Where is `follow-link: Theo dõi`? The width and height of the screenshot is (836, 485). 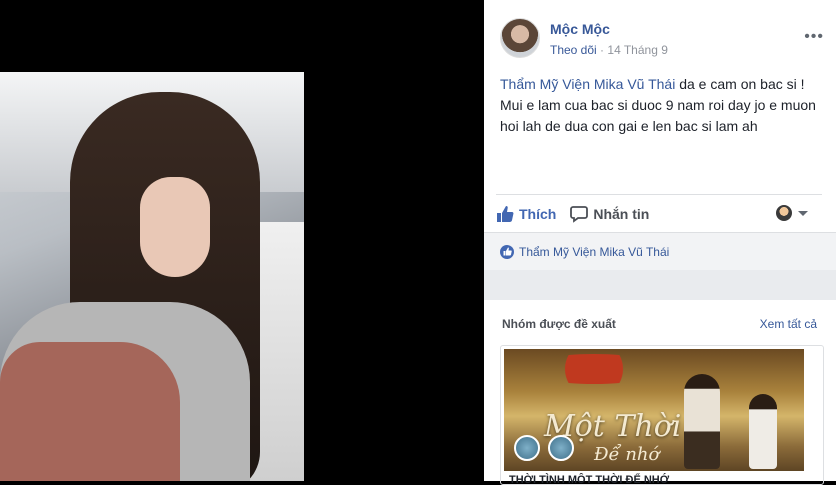 follow-link: Theo dõi is located at coordinates (573, 50).